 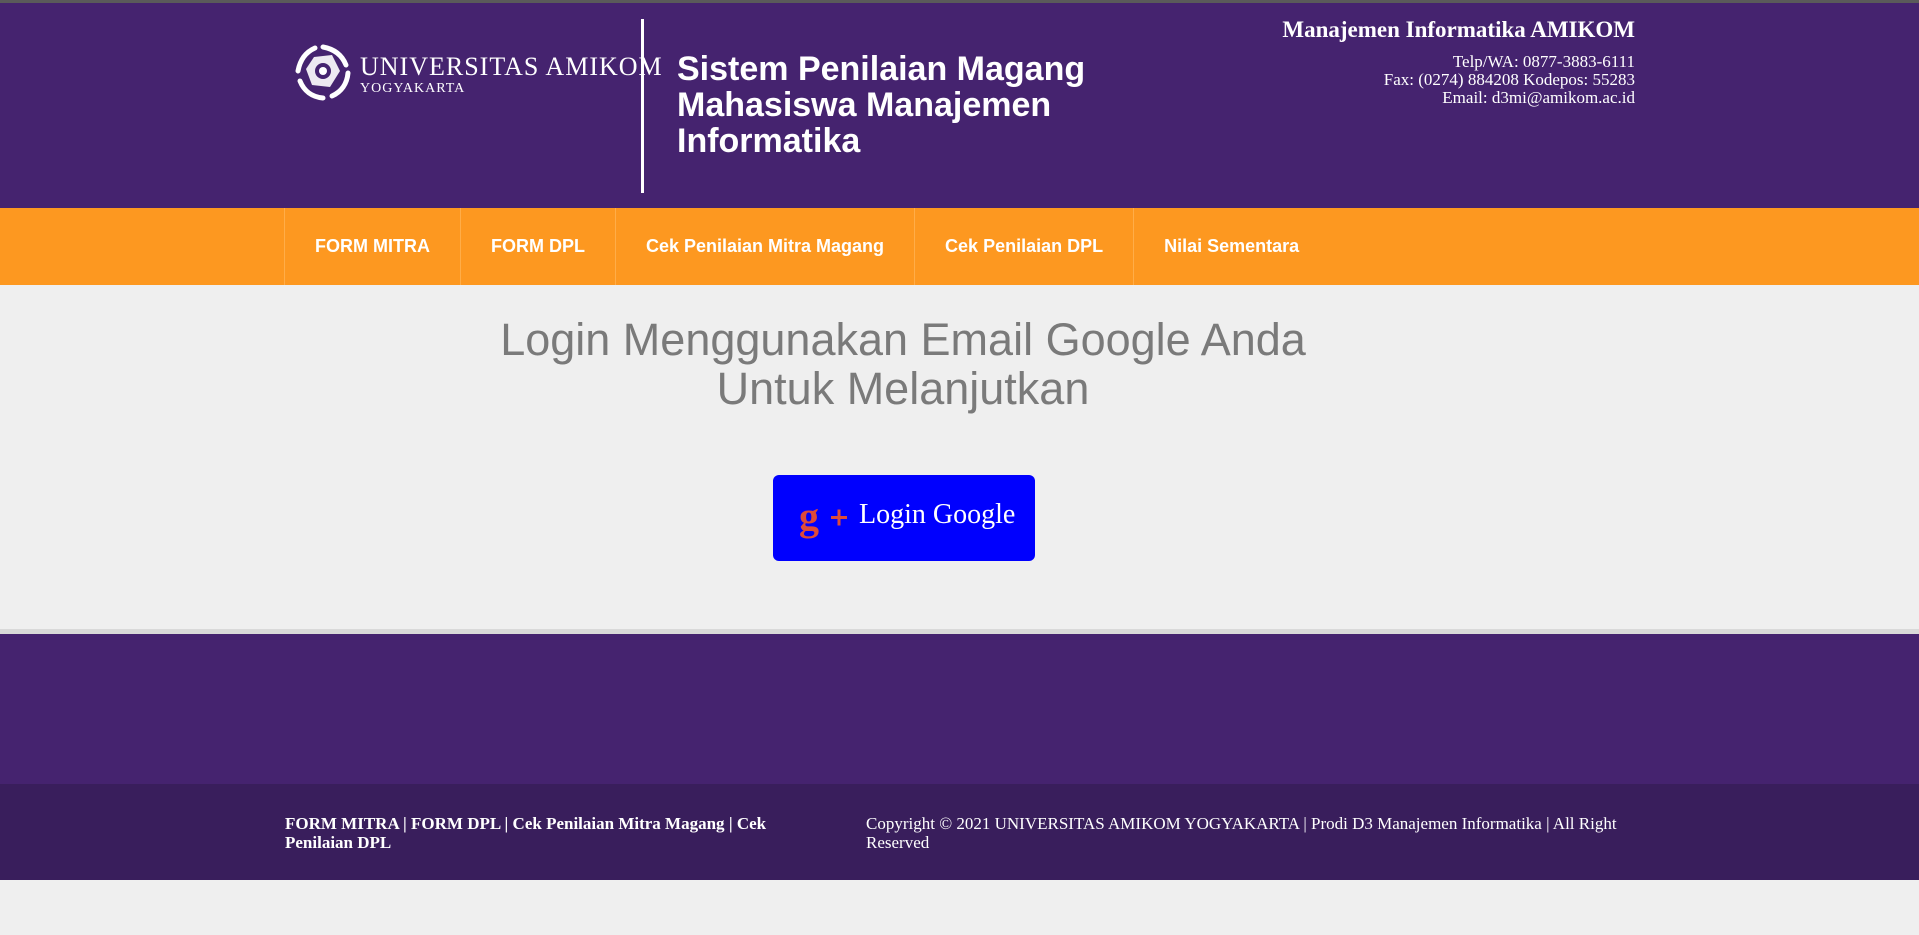 I want to click on footer-link-form-dpl: FORM DPL, so click(x=455, y=823).